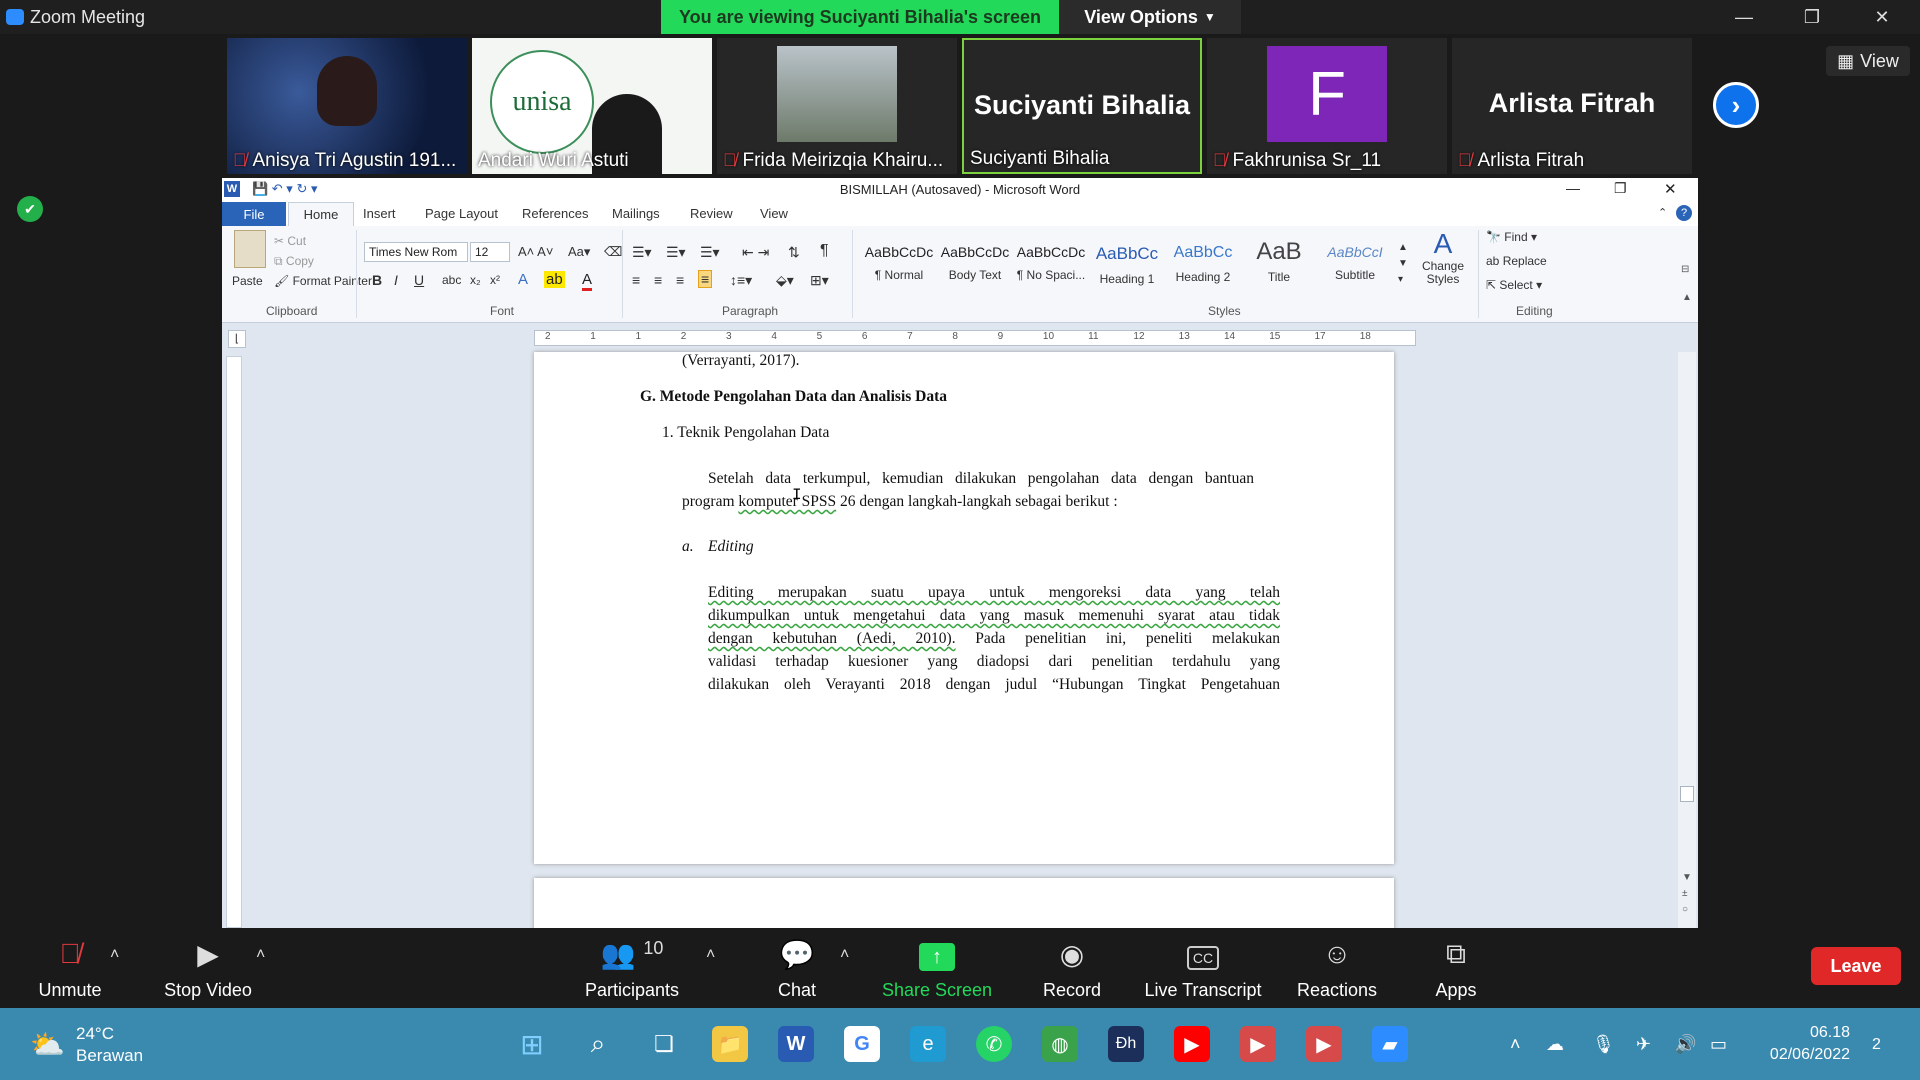 This screenshot has width=1920, height=1080. Describe the element at coordinates (1203, 264) in the screenshot. I see `style-heading-2: AaBbCc Heading 2` at that location.